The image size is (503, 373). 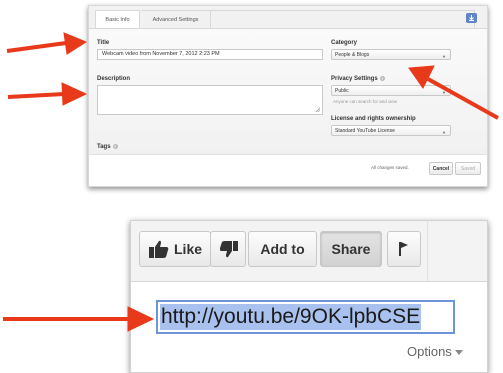 What do you see at coordinates (104, 147) in the screenshot?
I see `tags-label: Tags` at bounding box center [104, 147].